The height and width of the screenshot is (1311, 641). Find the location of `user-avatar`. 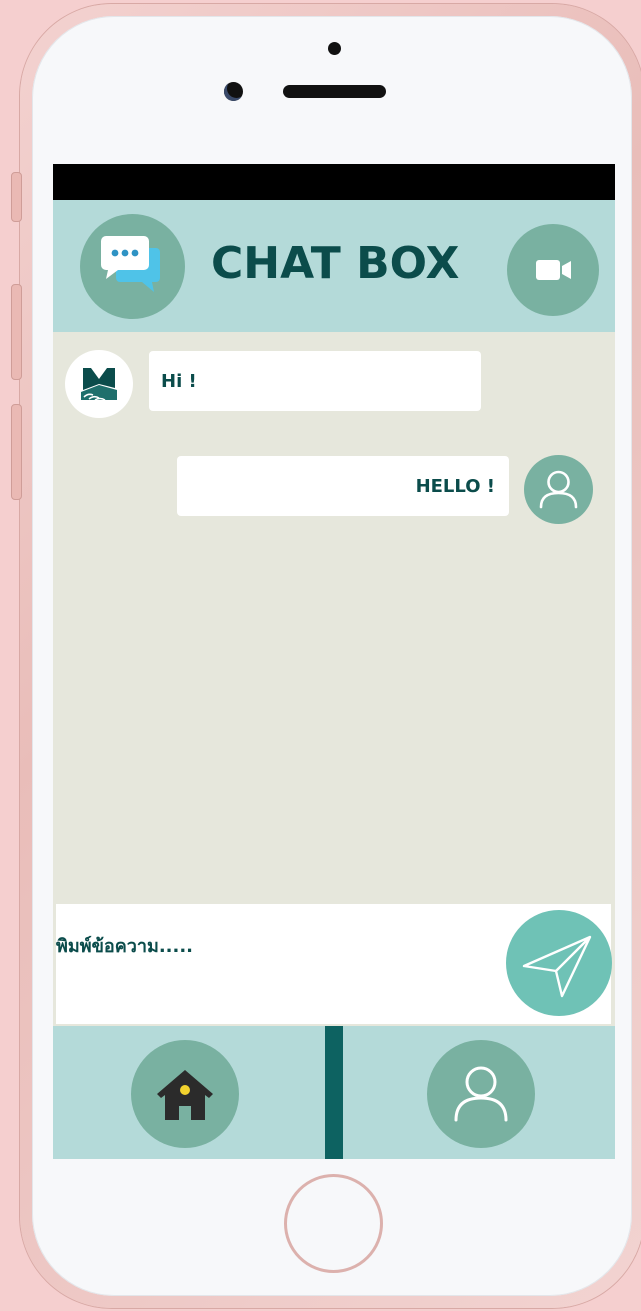

user-avatar is located at coordinates (558, 489).